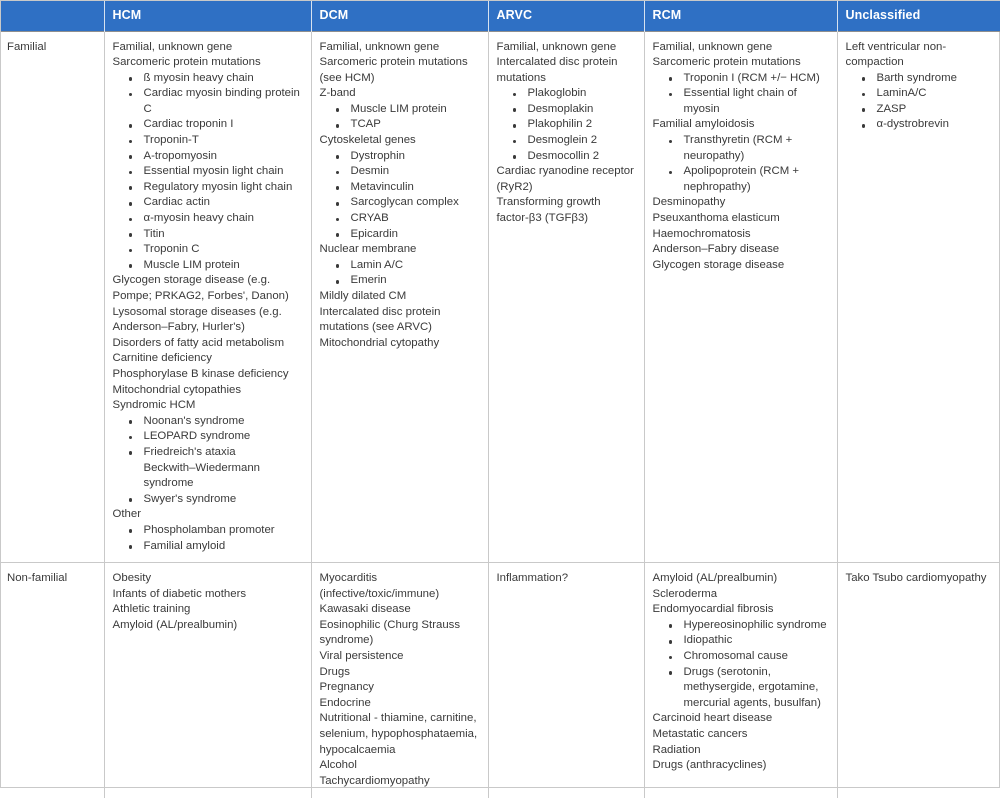  I want to click on list-non-familial-unclassified: Tako Tsubo cardiomyopathy, so click(920, 579).